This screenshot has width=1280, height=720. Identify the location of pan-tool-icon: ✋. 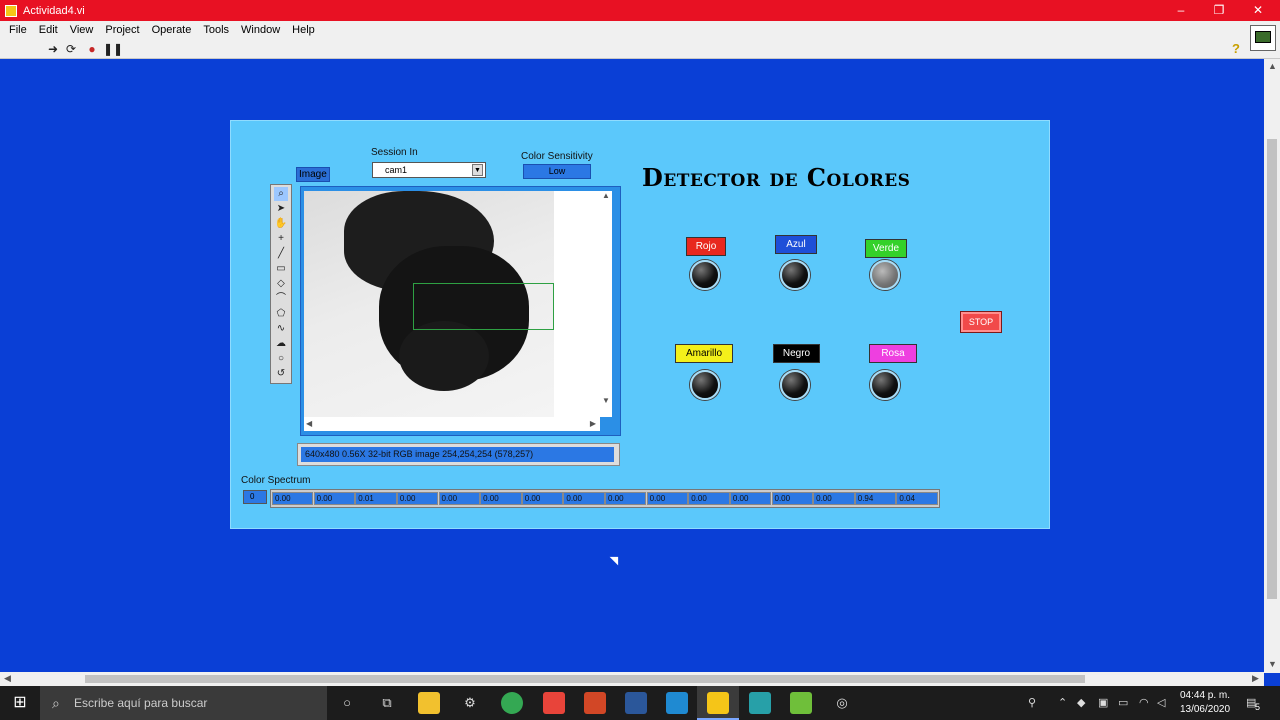
(281, 224).